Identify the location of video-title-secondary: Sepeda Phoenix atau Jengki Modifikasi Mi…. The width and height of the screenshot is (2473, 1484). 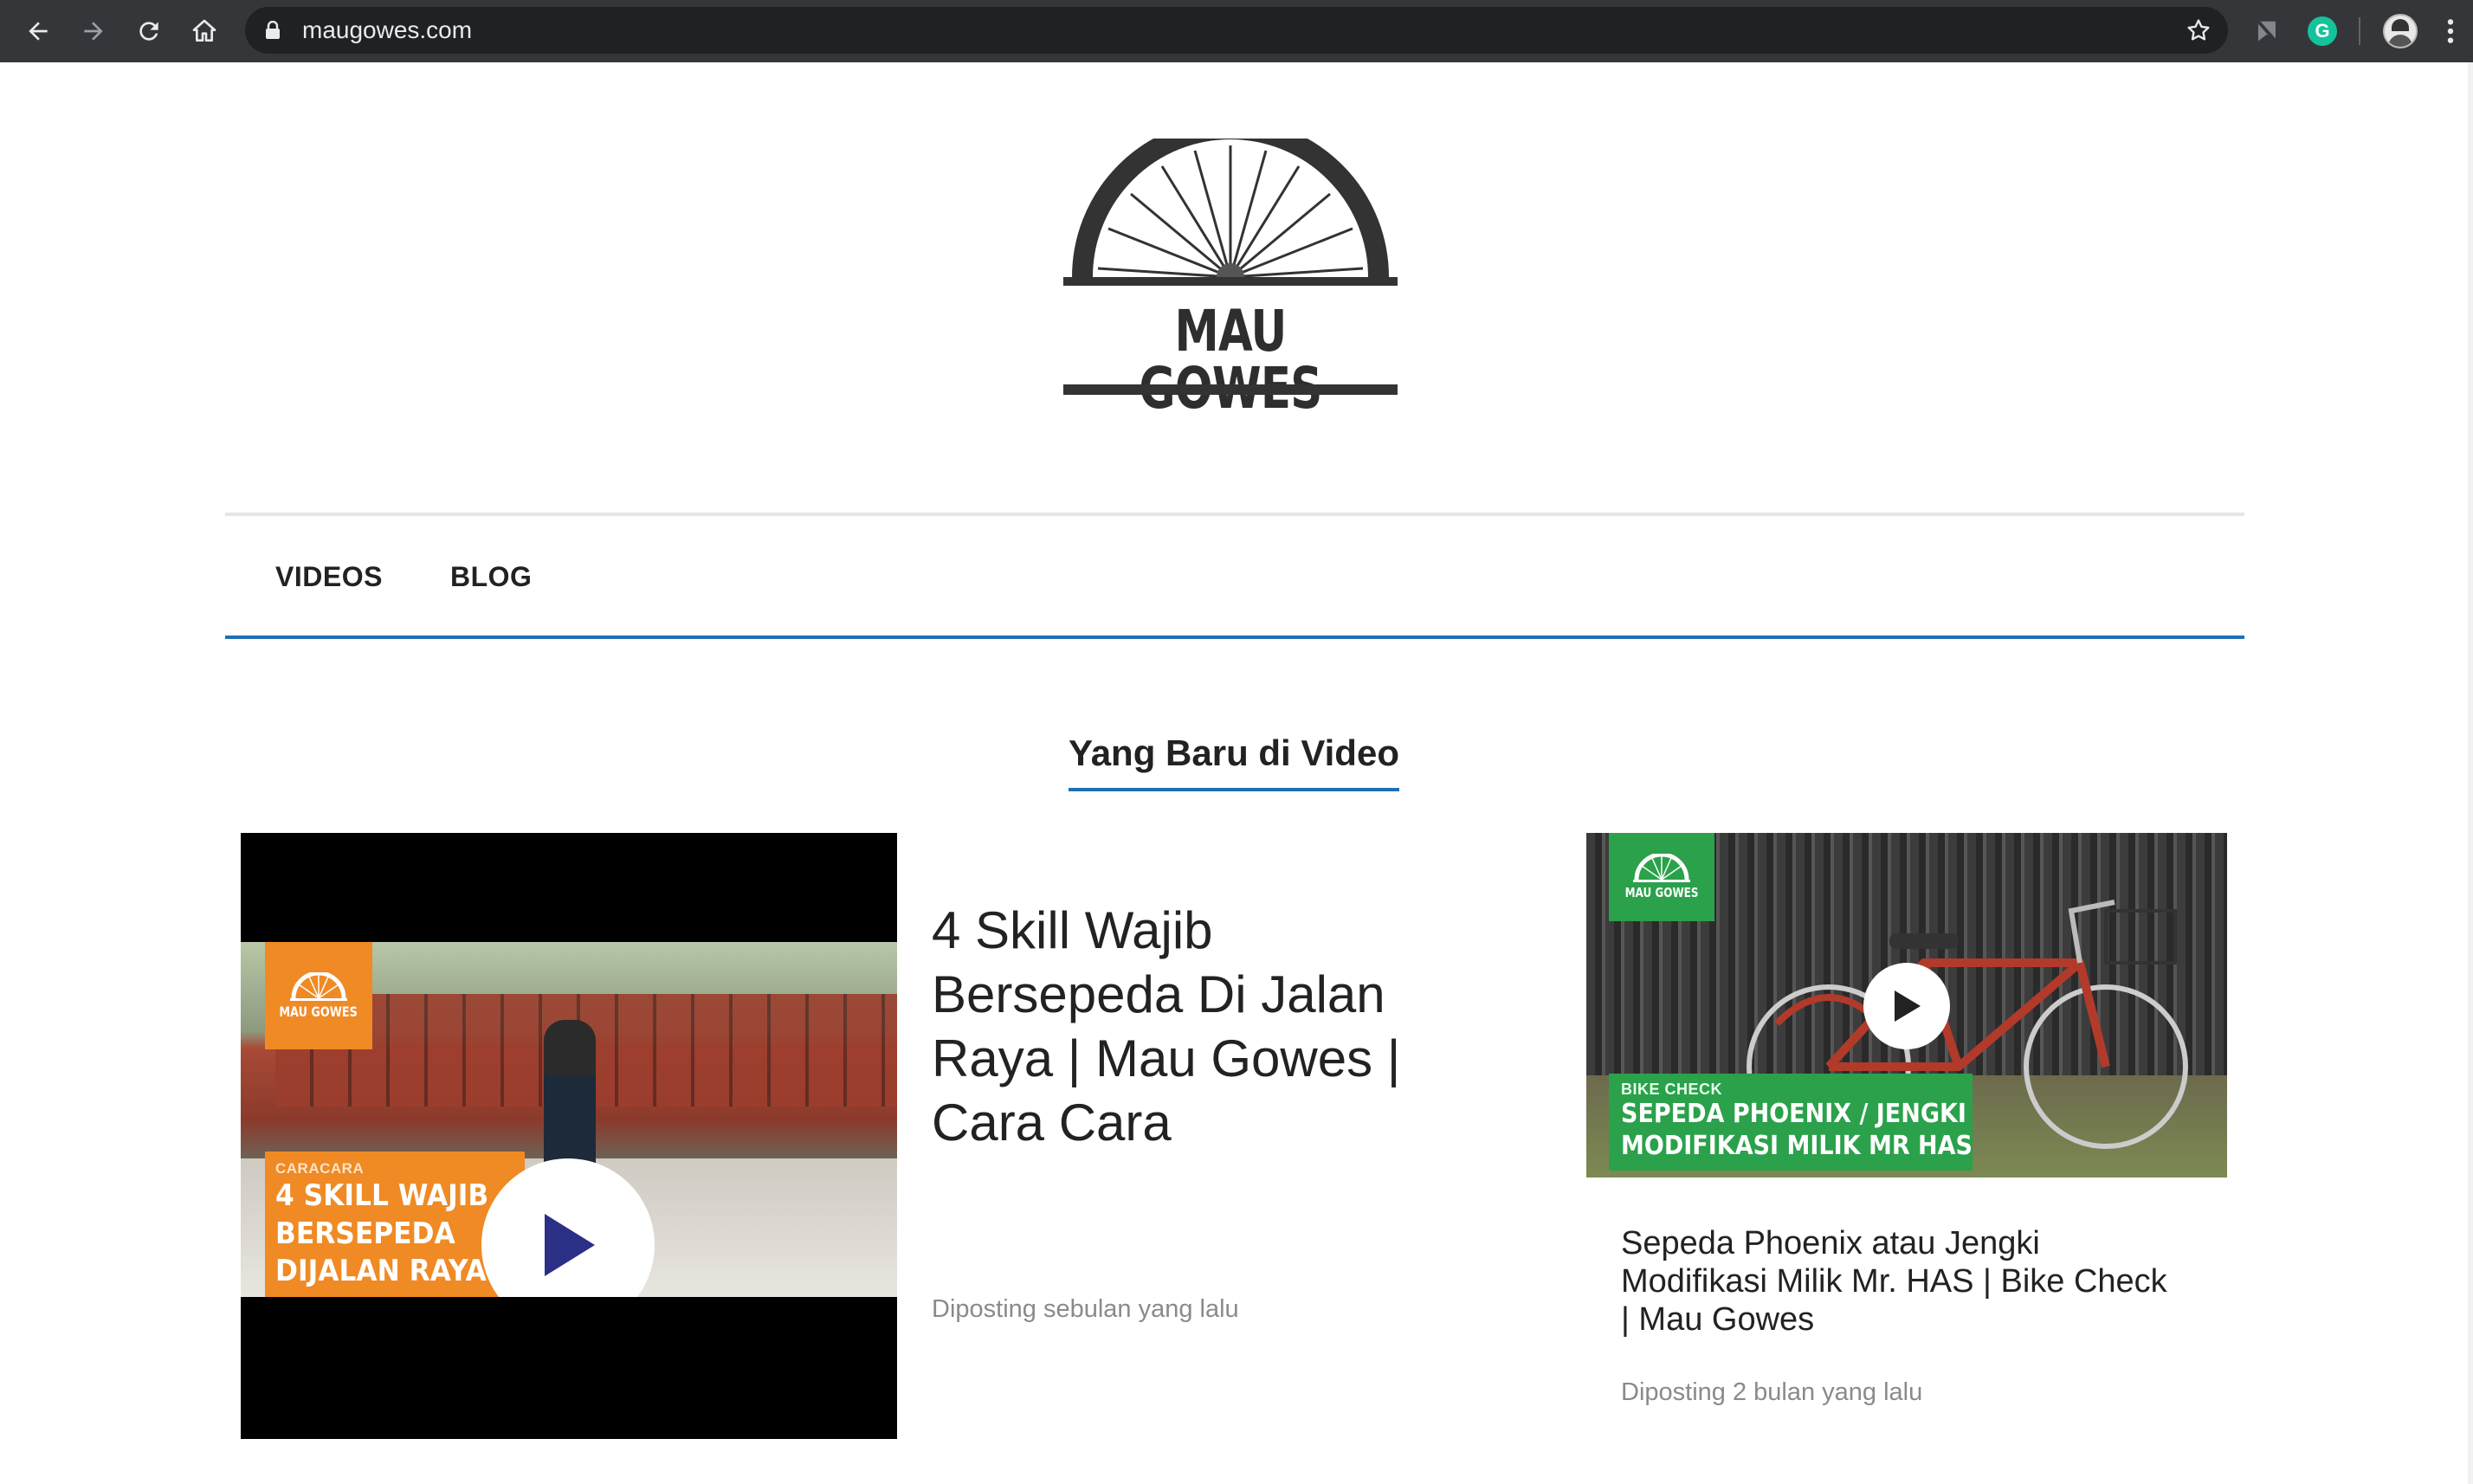
(1898, 1281).